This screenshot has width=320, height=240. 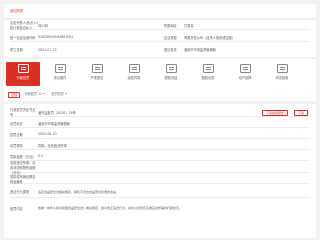 What do you see at coordinates (14, 94) in the screenshot?
I see `filter-chip-all: 全部` at bounding box center [14, 94].